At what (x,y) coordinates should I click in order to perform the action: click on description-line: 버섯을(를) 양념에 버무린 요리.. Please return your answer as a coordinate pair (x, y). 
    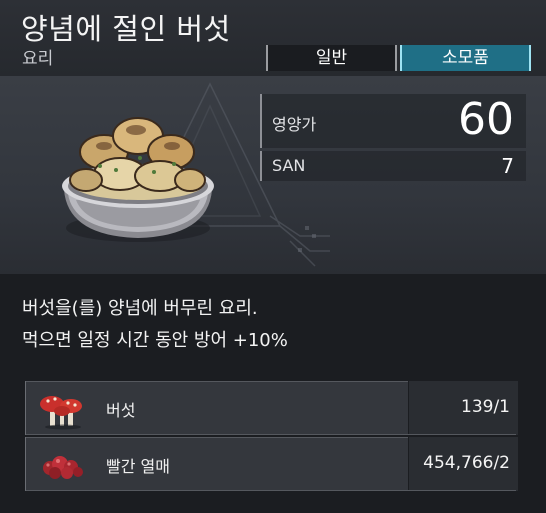
    Looking at the image, I should click on (140, 308).